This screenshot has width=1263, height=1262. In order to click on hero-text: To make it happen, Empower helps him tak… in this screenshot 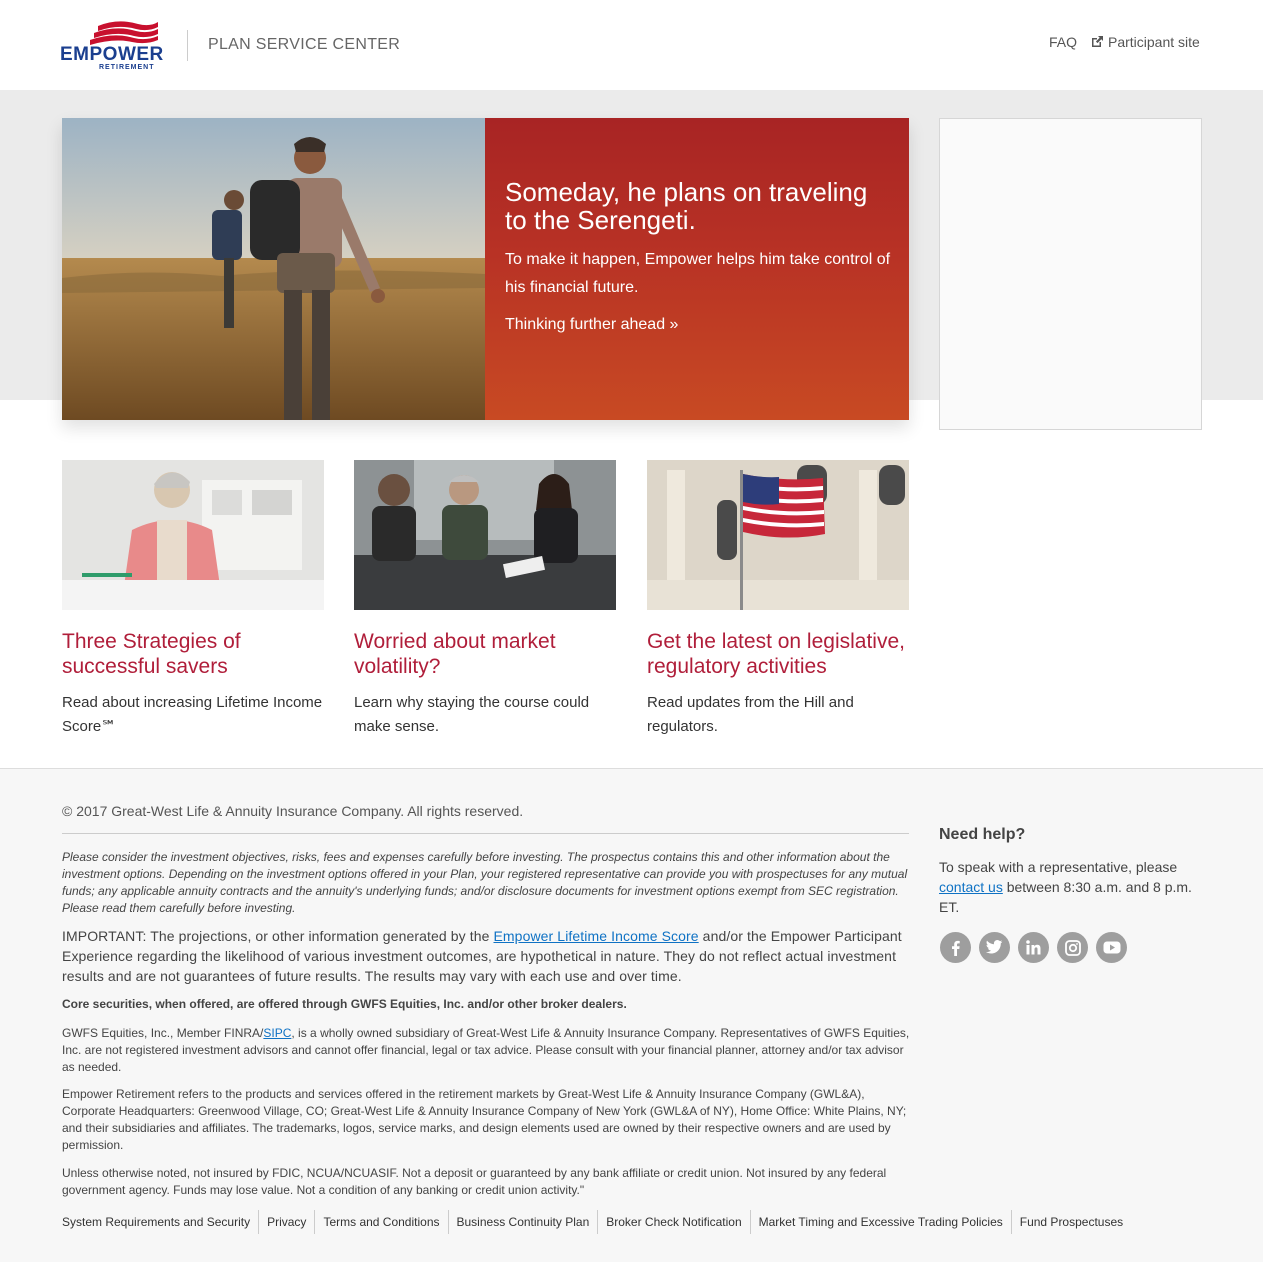, I will do `click(698, 273)`.